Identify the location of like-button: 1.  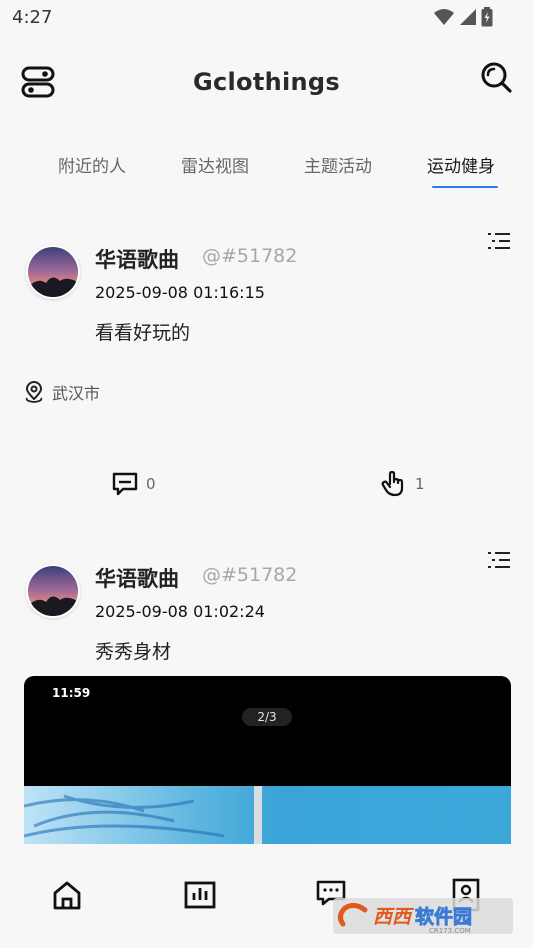
(403, 484).